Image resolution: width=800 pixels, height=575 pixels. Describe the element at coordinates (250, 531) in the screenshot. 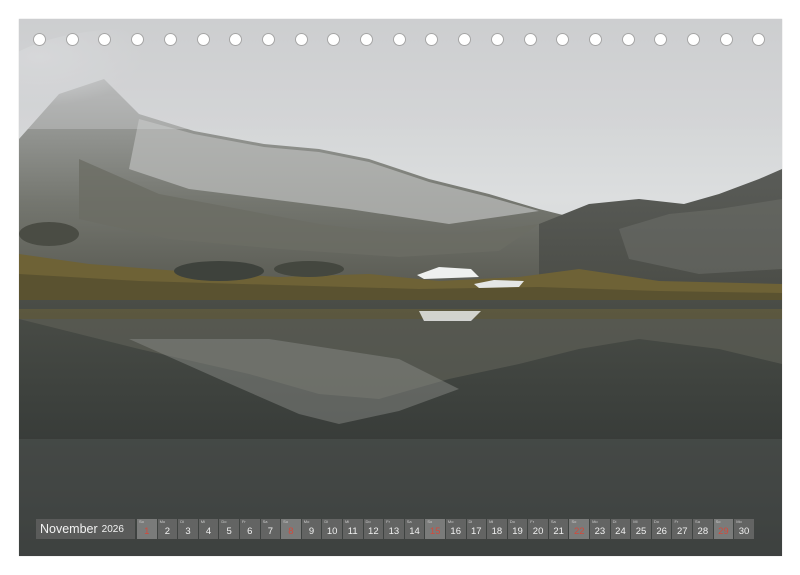

I see `day-number: 6` at that location.